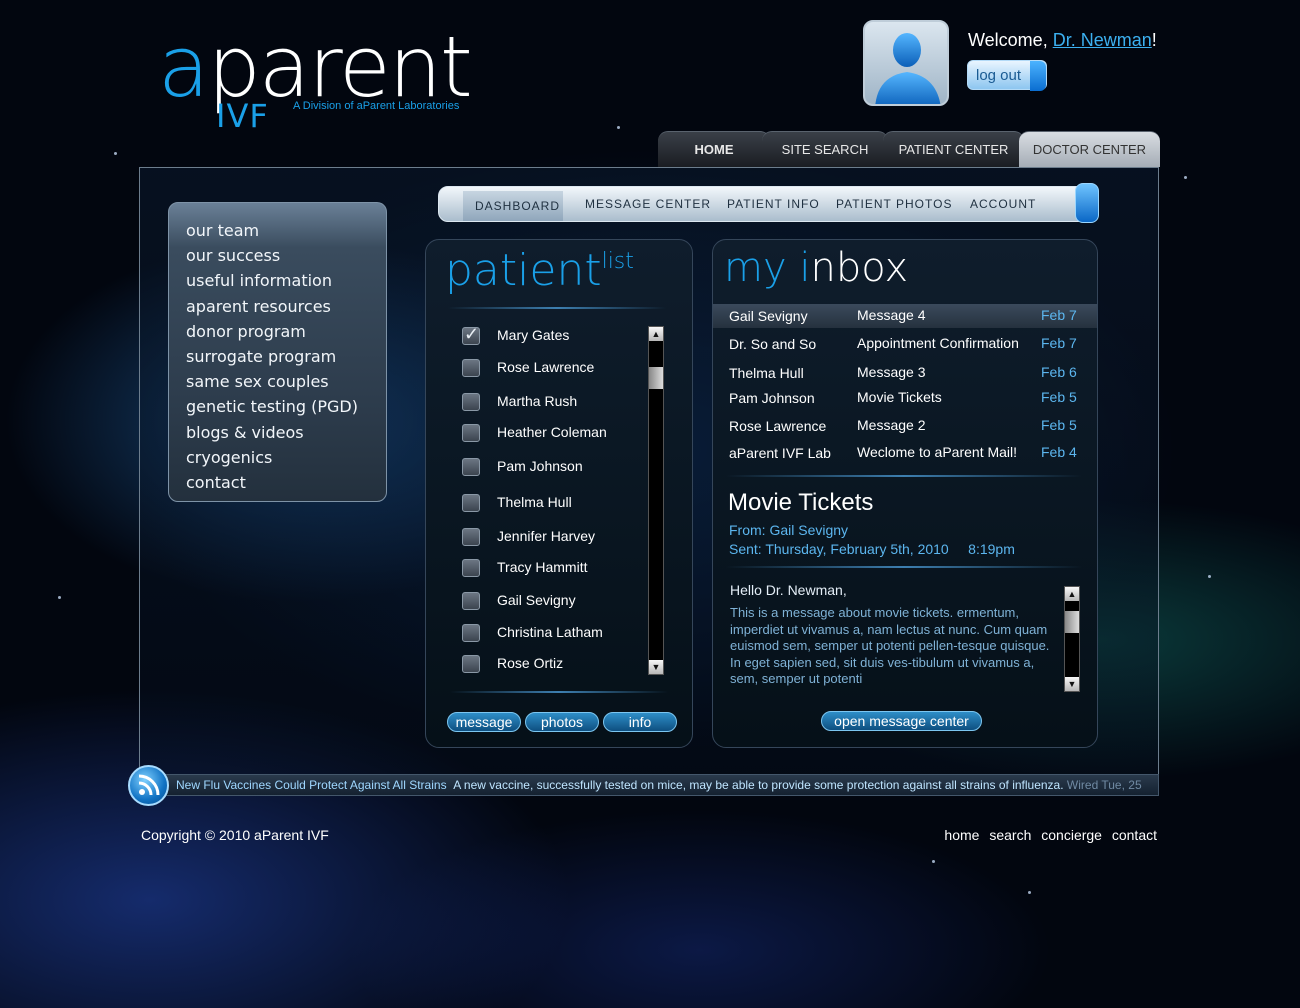  Describe the element at coordinates (277, 460) in the screenshot. I see `sidenav-item-cryogenics: cryogenics` at that location.